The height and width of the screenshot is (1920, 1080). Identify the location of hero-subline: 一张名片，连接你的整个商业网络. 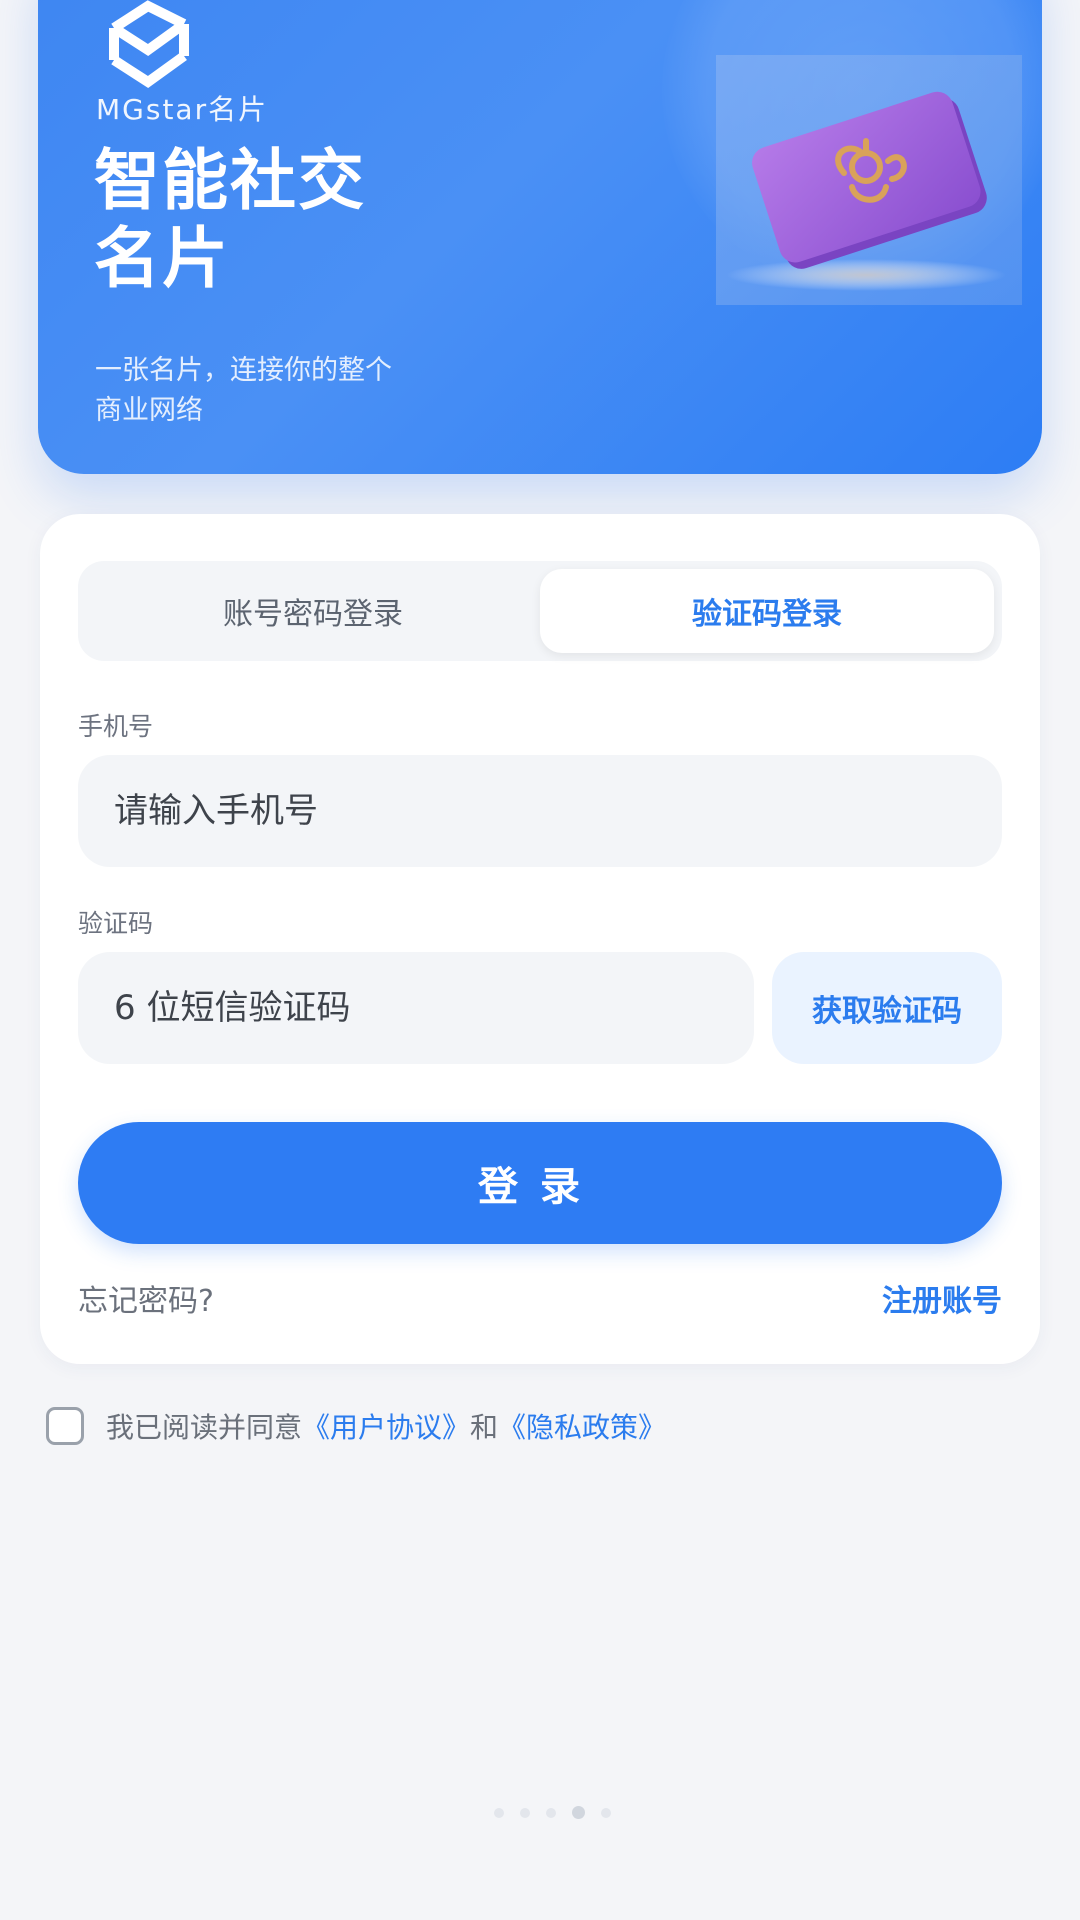
(243, 390).